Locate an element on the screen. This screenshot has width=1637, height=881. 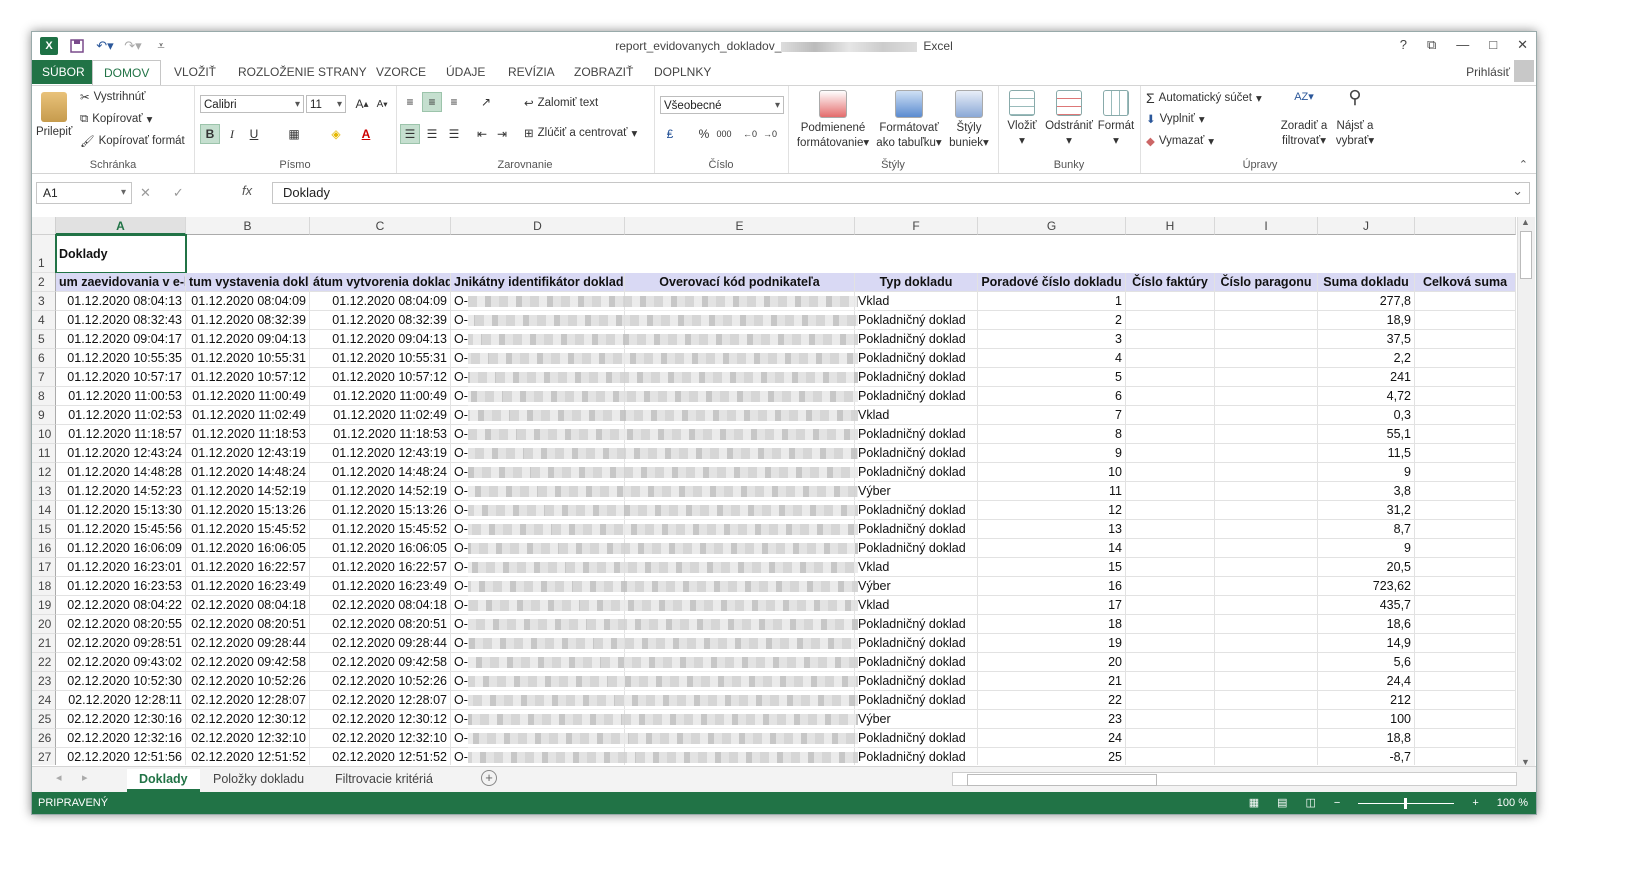
maximize-button: □ is located at coordinates (1493, 45).